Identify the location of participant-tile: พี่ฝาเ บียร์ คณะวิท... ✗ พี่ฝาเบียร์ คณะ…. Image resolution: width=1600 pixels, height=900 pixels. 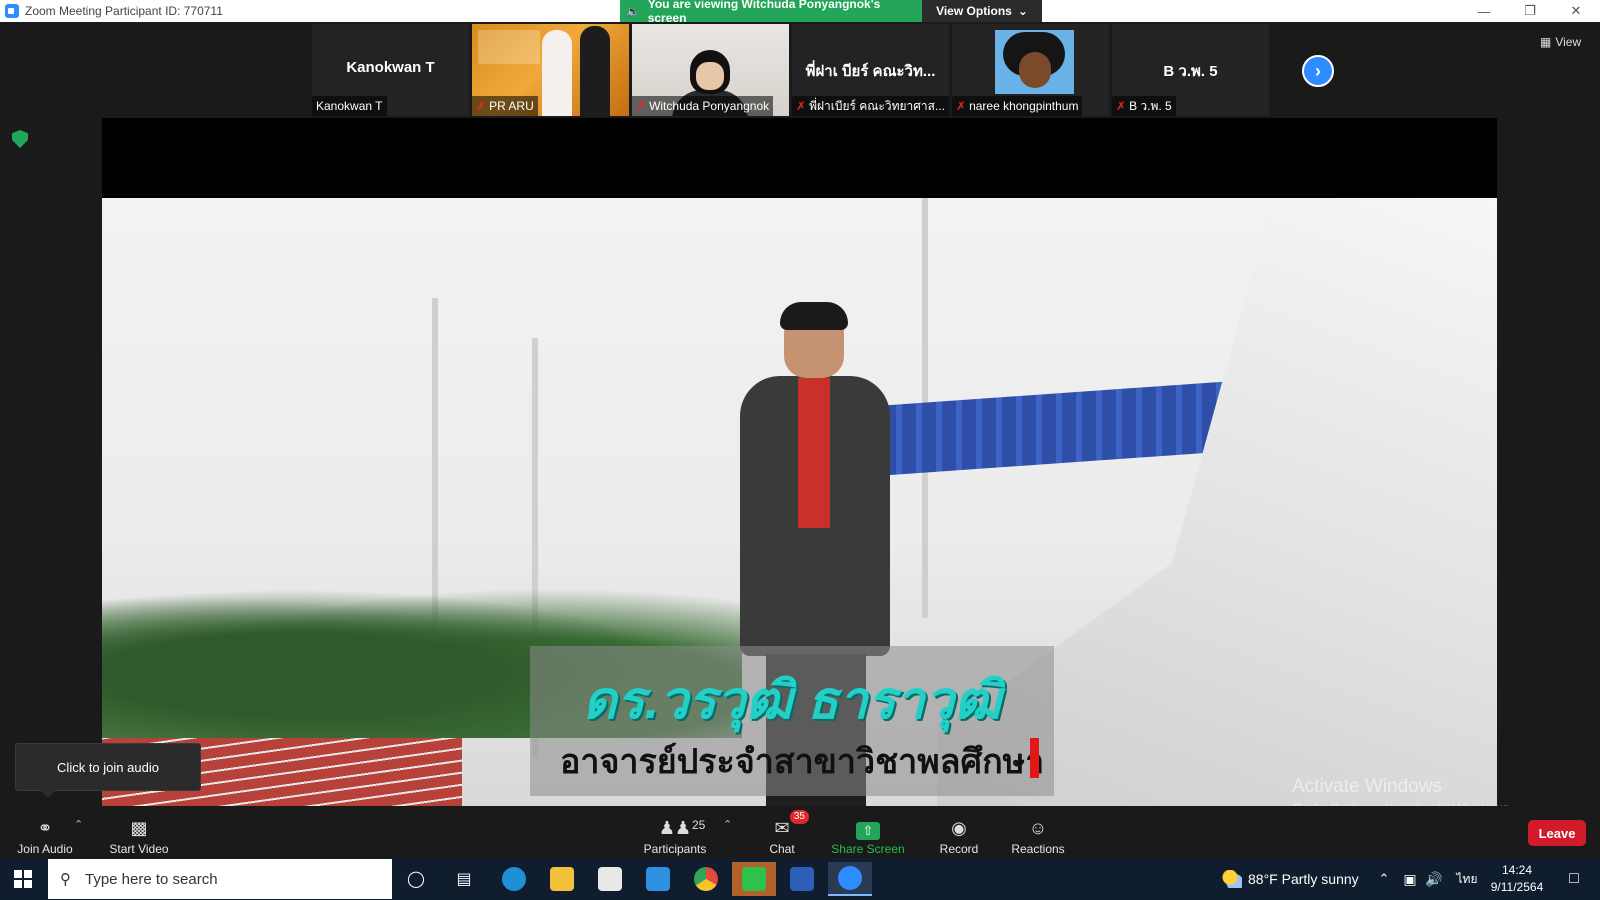
(870, 70).